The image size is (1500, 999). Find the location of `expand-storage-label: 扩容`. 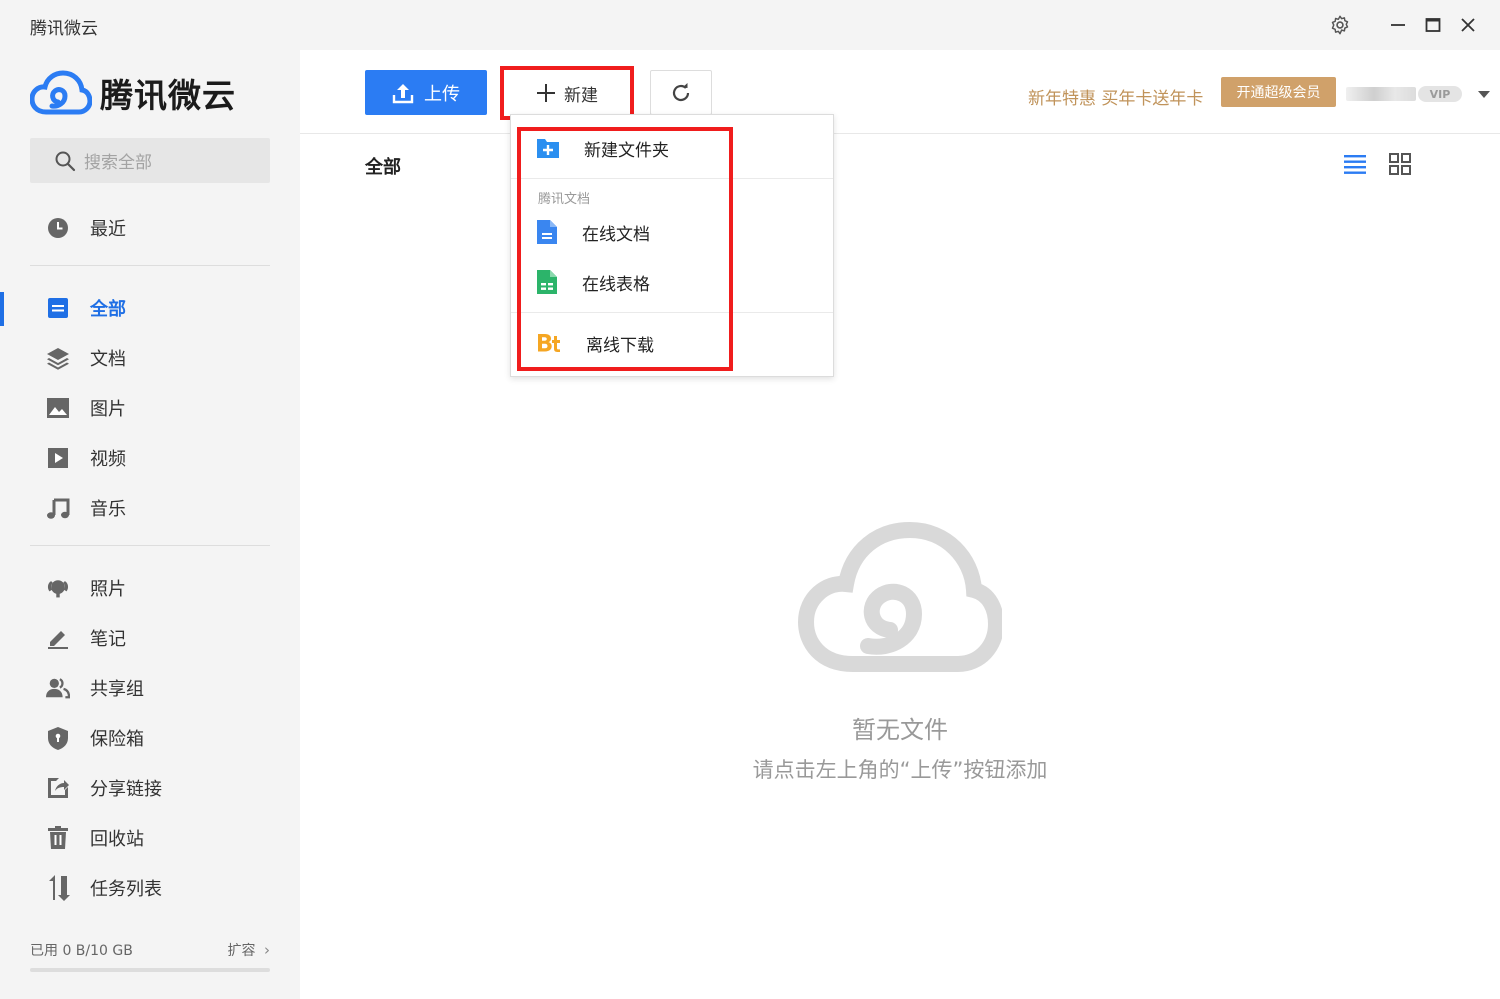

expand-storage-label: 扩容 is located at coordinates (241, 951).